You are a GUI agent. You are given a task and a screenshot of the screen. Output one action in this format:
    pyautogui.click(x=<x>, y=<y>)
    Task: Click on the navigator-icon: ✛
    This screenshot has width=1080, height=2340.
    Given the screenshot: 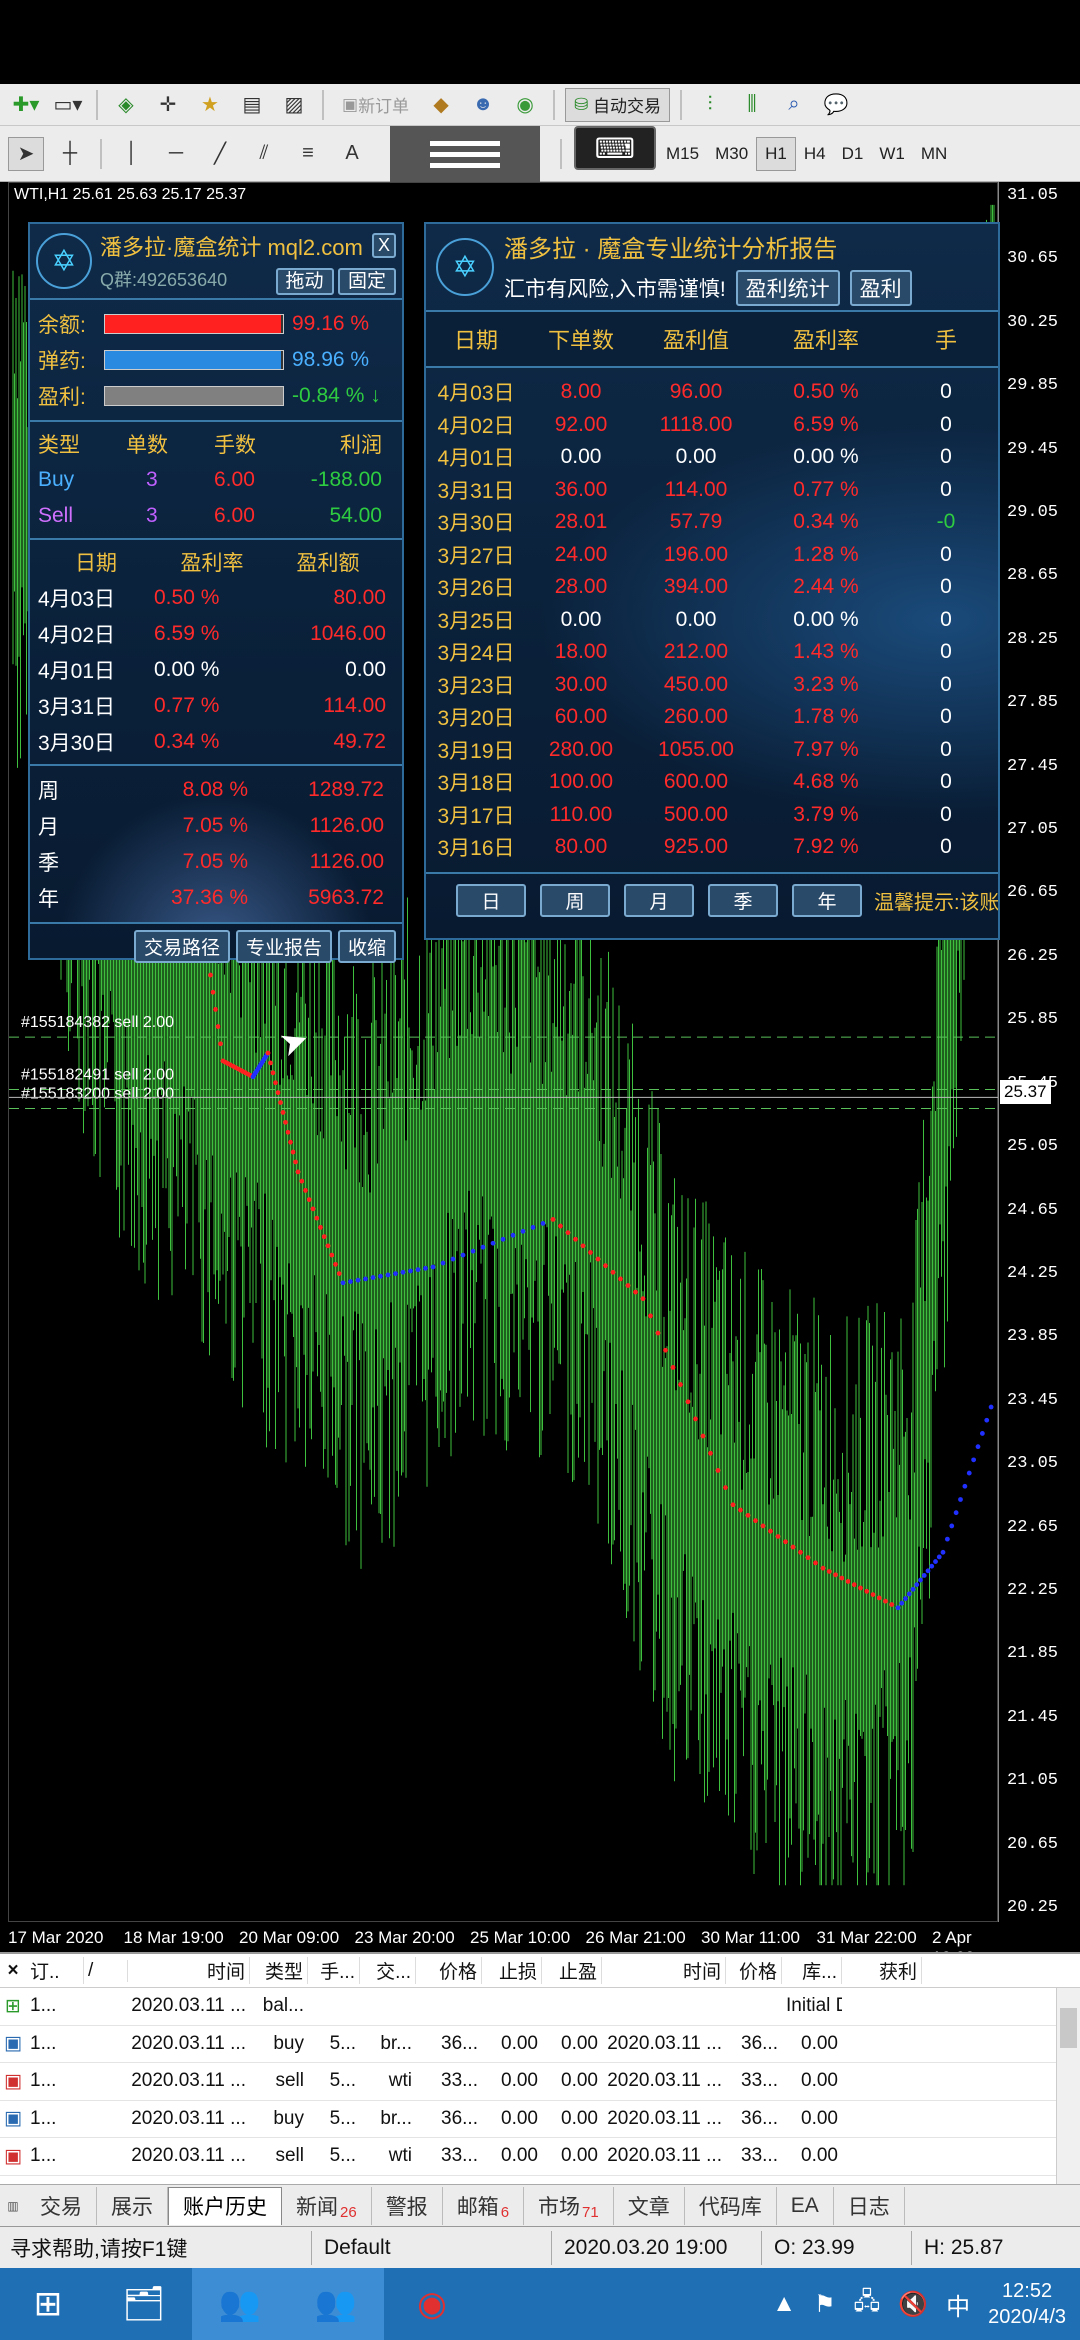 What is the action you would take?
    pyautogui.click(x=168, y=105)
    